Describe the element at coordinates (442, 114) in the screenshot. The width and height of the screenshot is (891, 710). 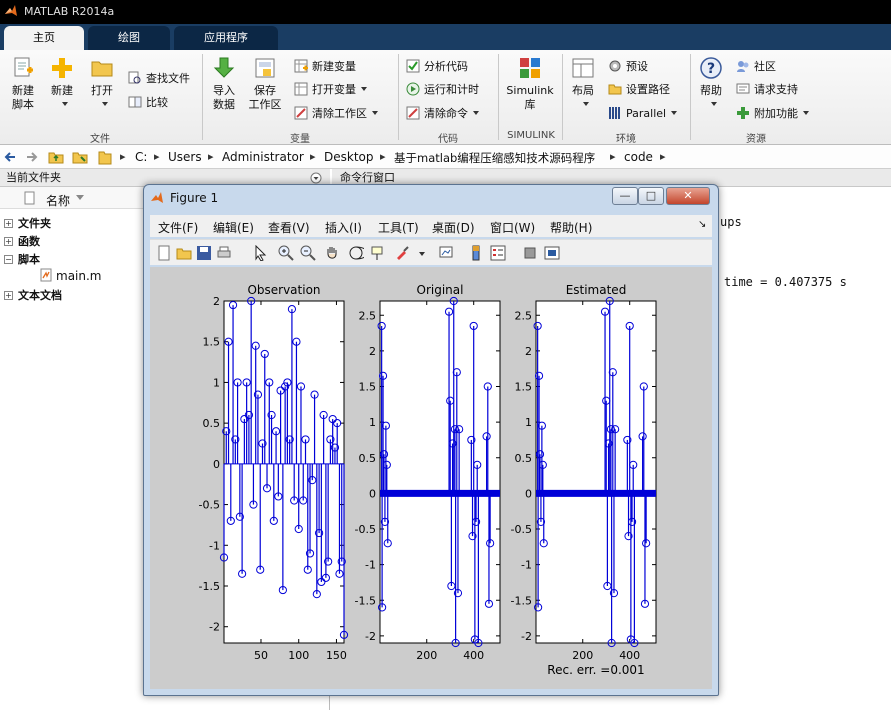
I see `clear-commands-button: 清除命令` at that location.